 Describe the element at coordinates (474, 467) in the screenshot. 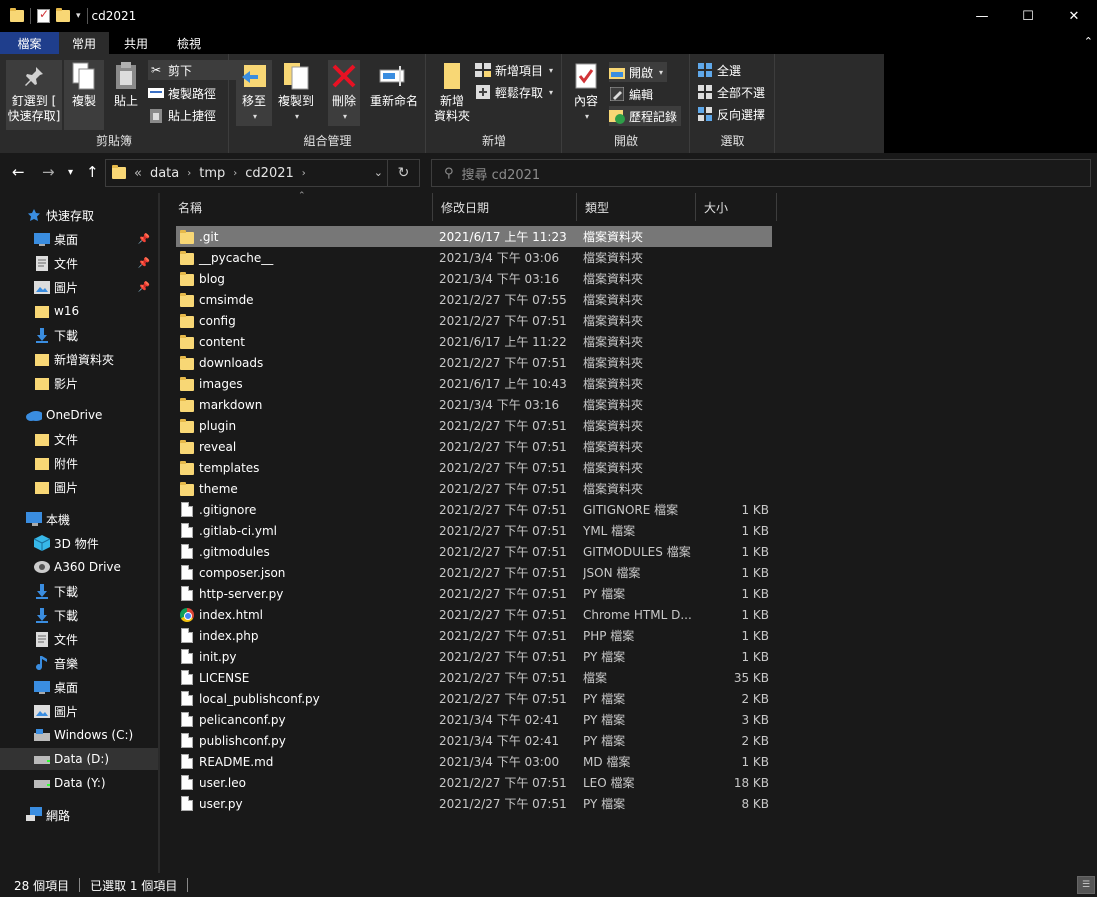

I see `file-row: templates 2021/2/27 下午 07:51 檔案資料夾` at that location.